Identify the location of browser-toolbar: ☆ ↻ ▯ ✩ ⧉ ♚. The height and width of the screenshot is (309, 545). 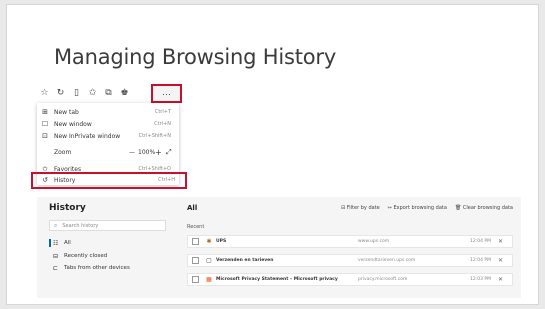
(100, 92).